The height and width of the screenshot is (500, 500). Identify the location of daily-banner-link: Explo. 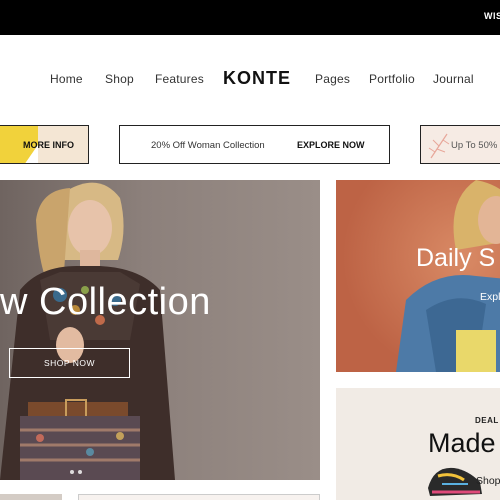
(490, 297).